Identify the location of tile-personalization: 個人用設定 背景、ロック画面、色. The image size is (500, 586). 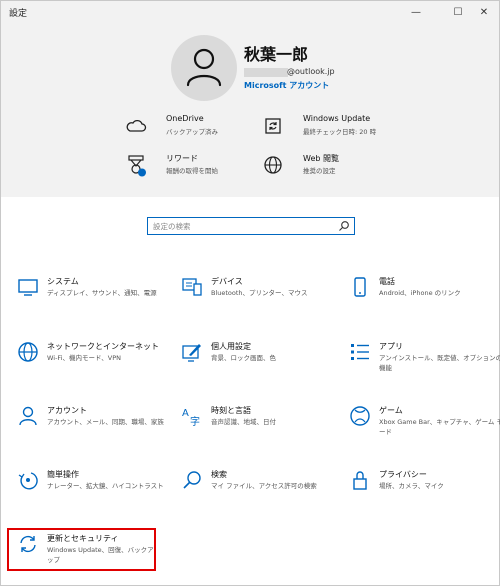
(256, 367).